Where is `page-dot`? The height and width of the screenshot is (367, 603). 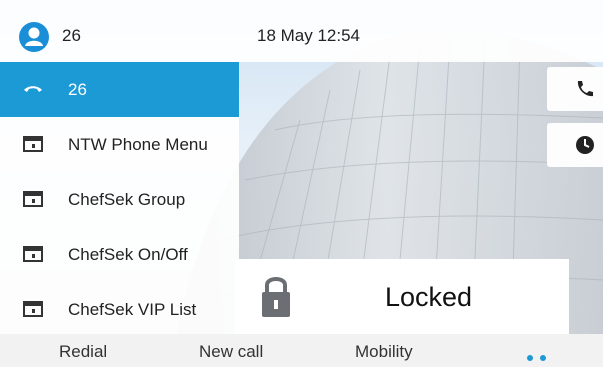
page-dot is located at coordinates (543, 358).